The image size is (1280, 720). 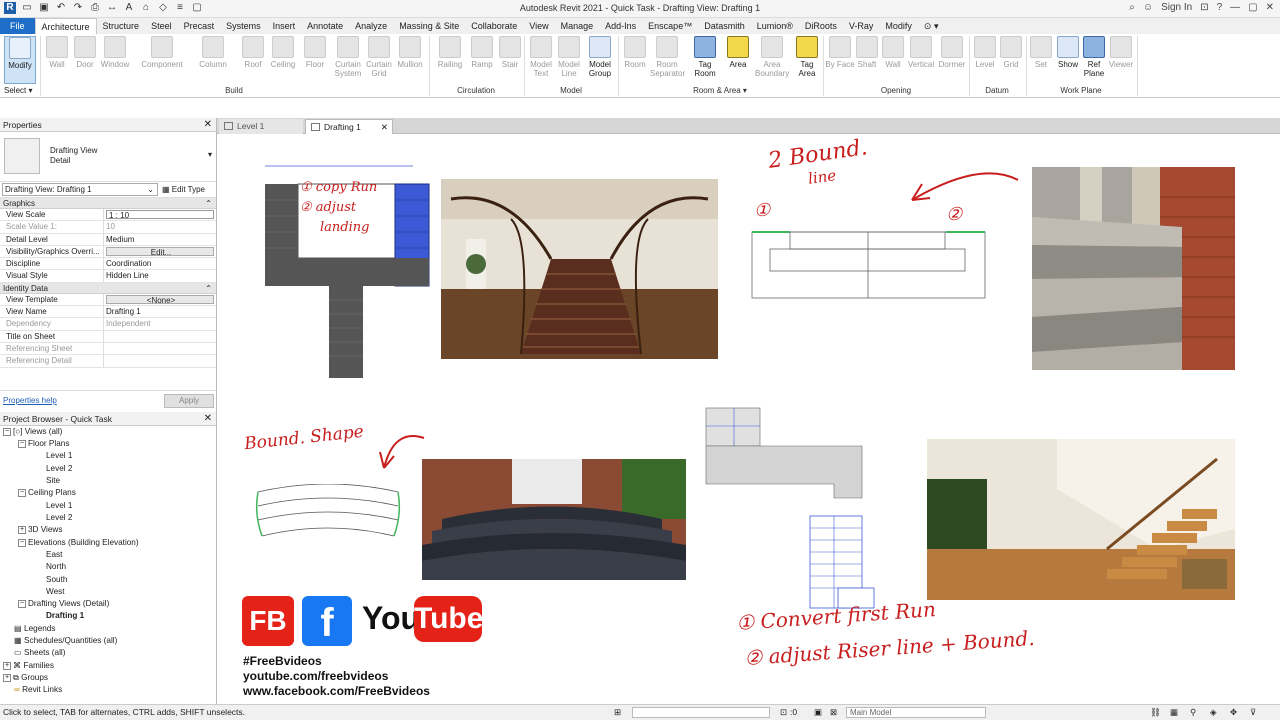 What do you see at coordinates (1270, 7) in the screenshot?
I see `close-button: ✕` at bounding box center [1270, 7].